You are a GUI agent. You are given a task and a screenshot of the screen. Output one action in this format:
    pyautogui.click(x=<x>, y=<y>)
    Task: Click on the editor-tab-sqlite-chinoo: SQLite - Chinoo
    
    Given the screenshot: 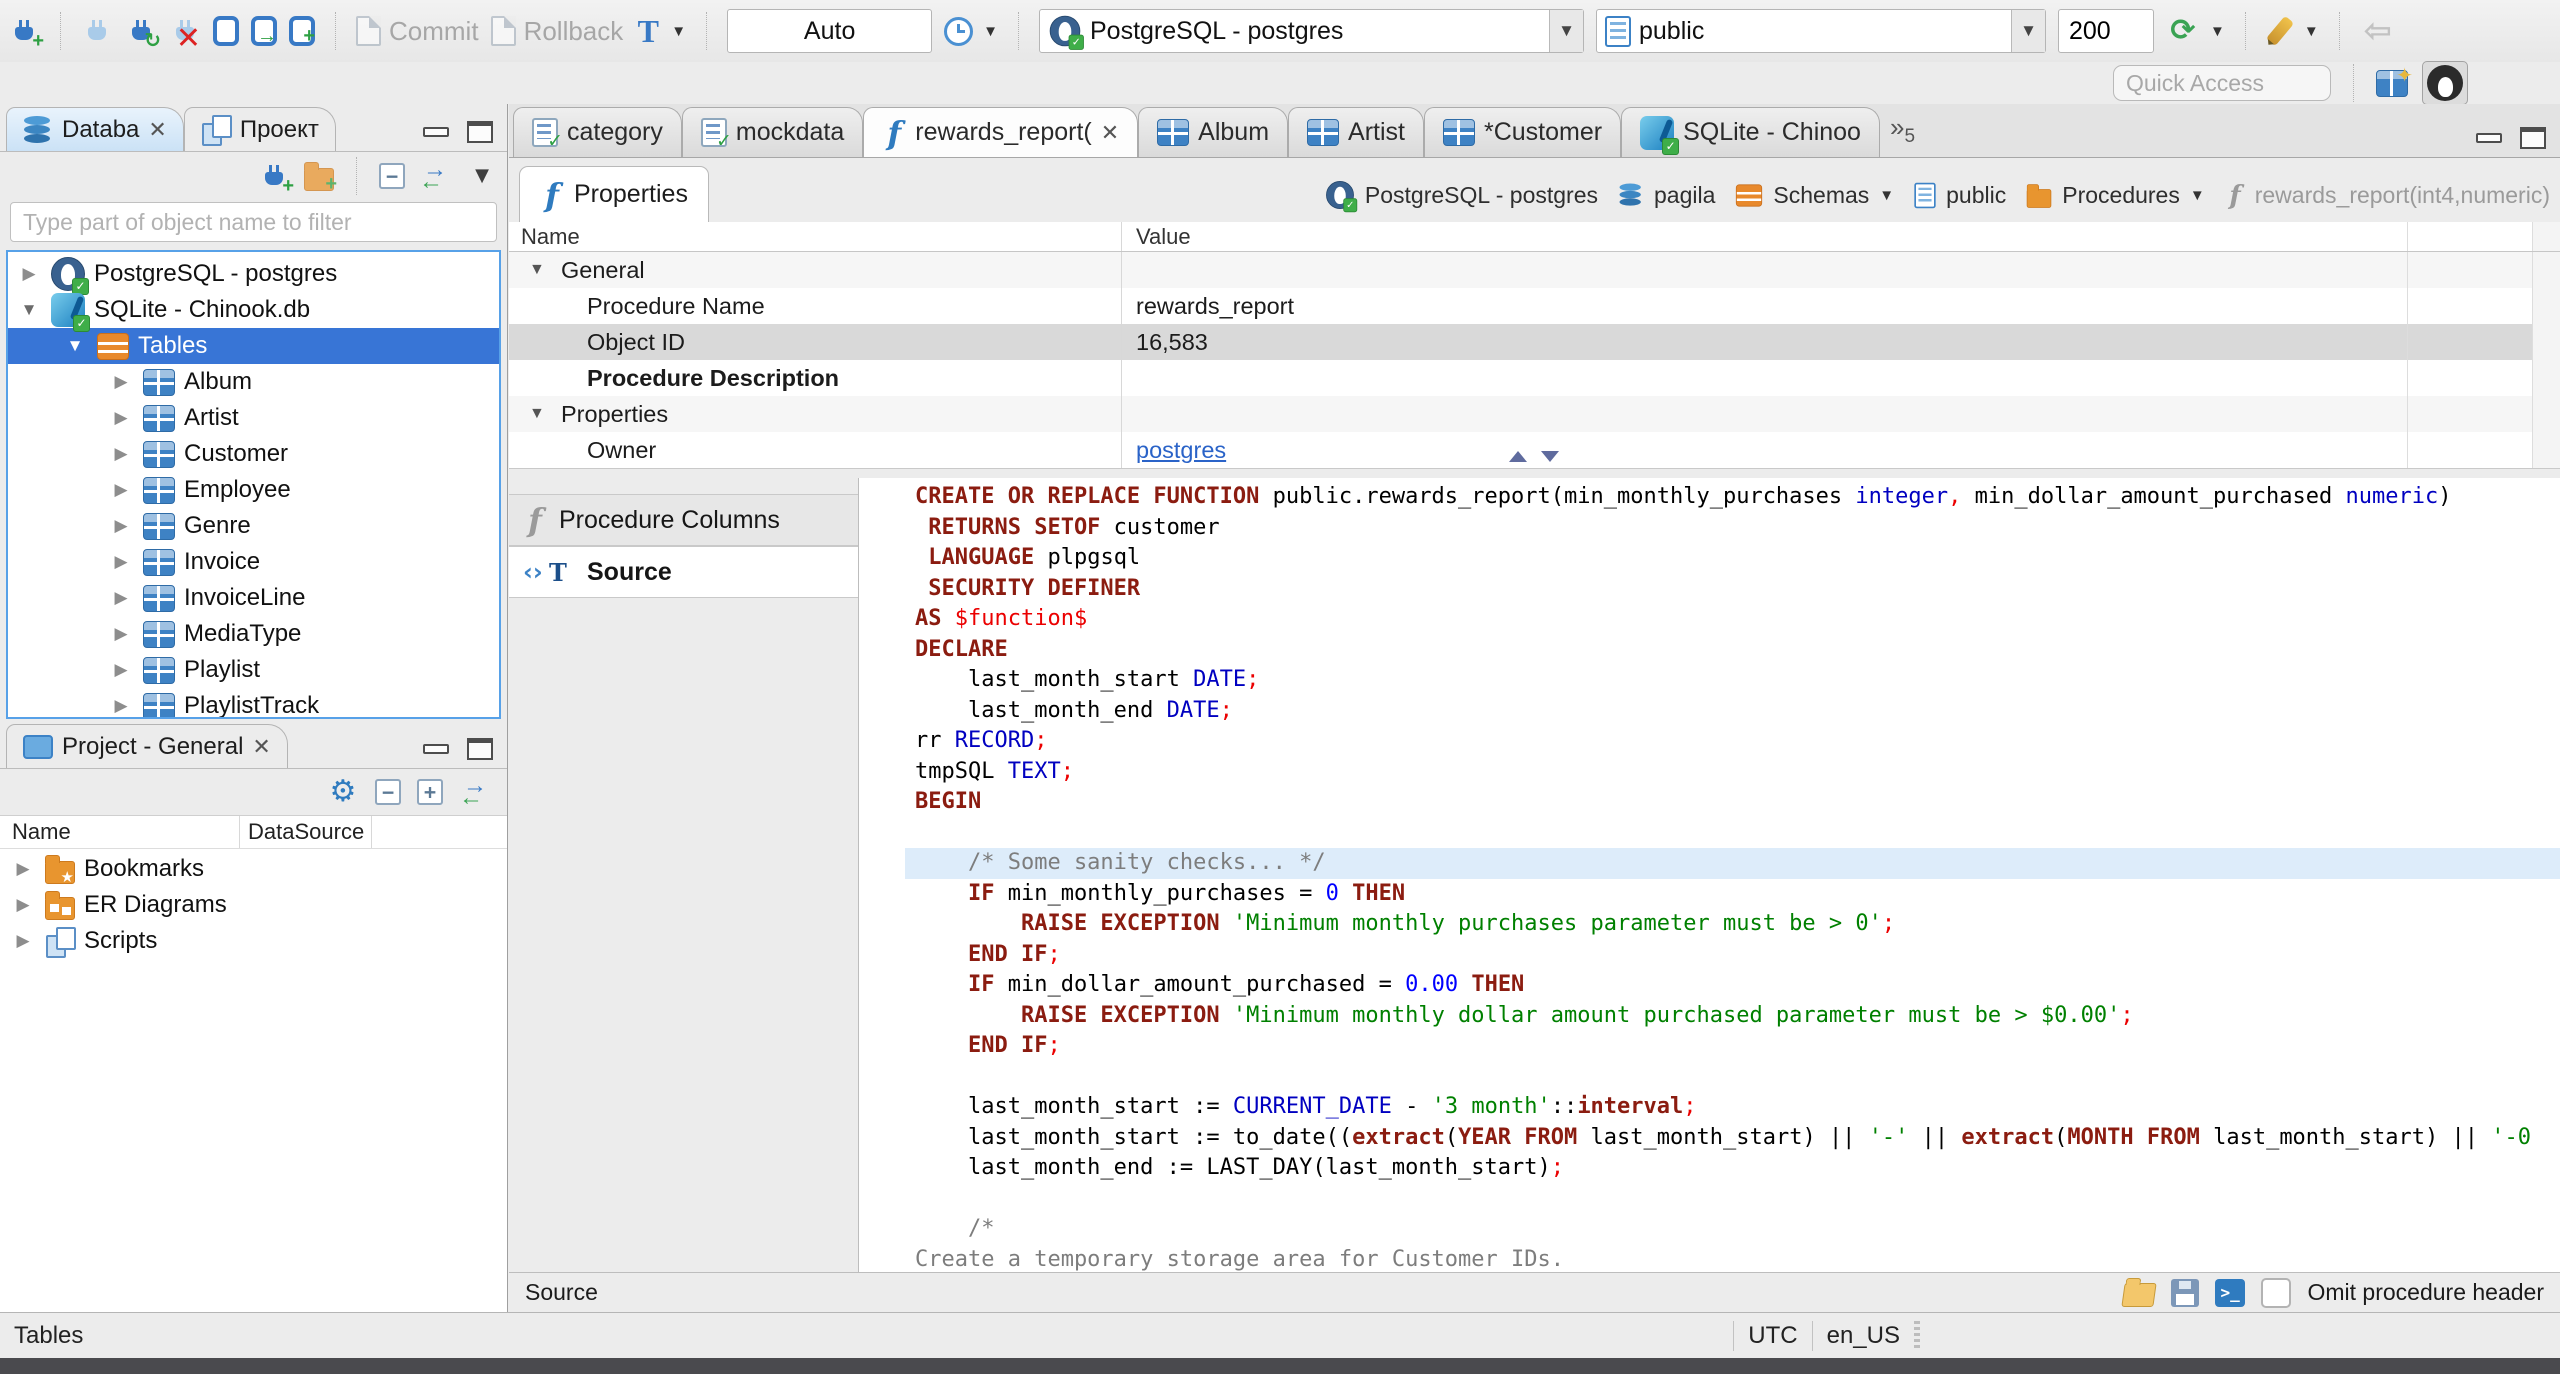 What is the action you would take?
    pyautogui.click(x=1750, y=132)
    